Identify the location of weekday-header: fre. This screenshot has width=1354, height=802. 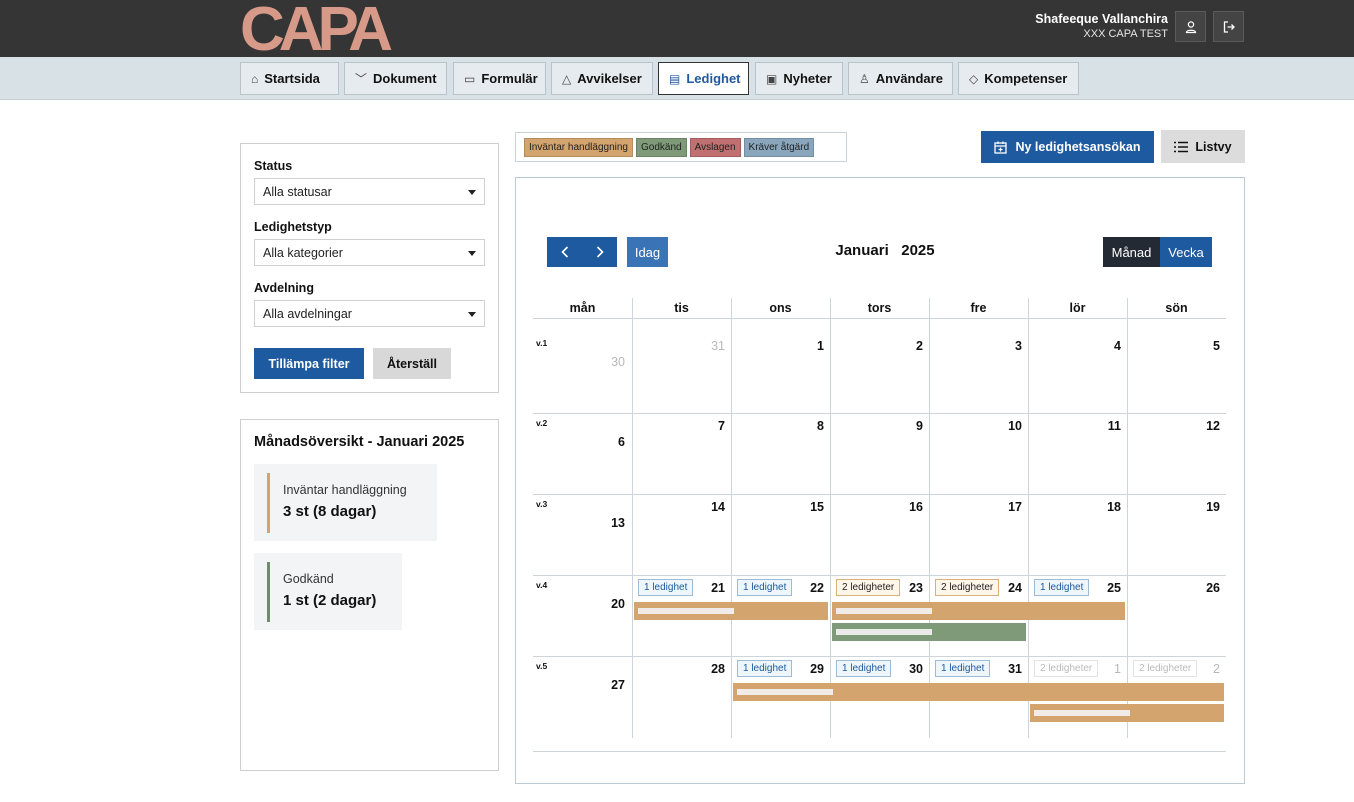
(978, 308).